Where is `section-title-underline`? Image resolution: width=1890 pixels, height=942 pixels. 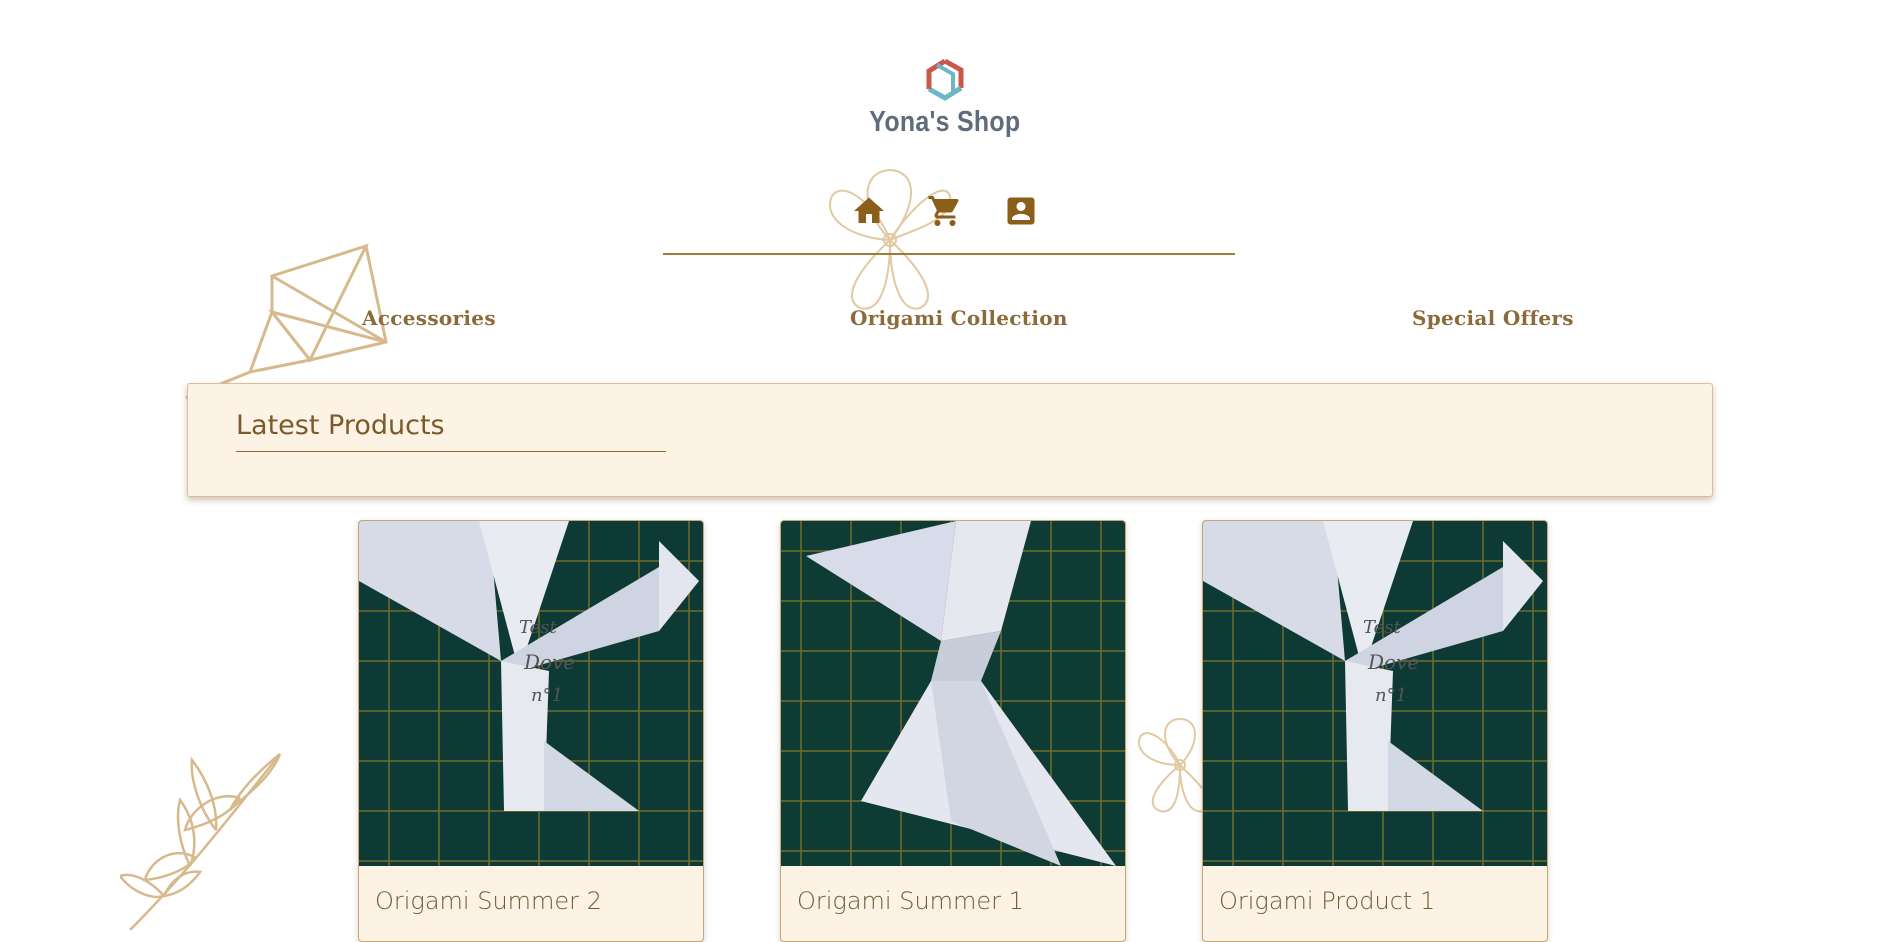
section-title-underline is located at coordinates (451, 451).